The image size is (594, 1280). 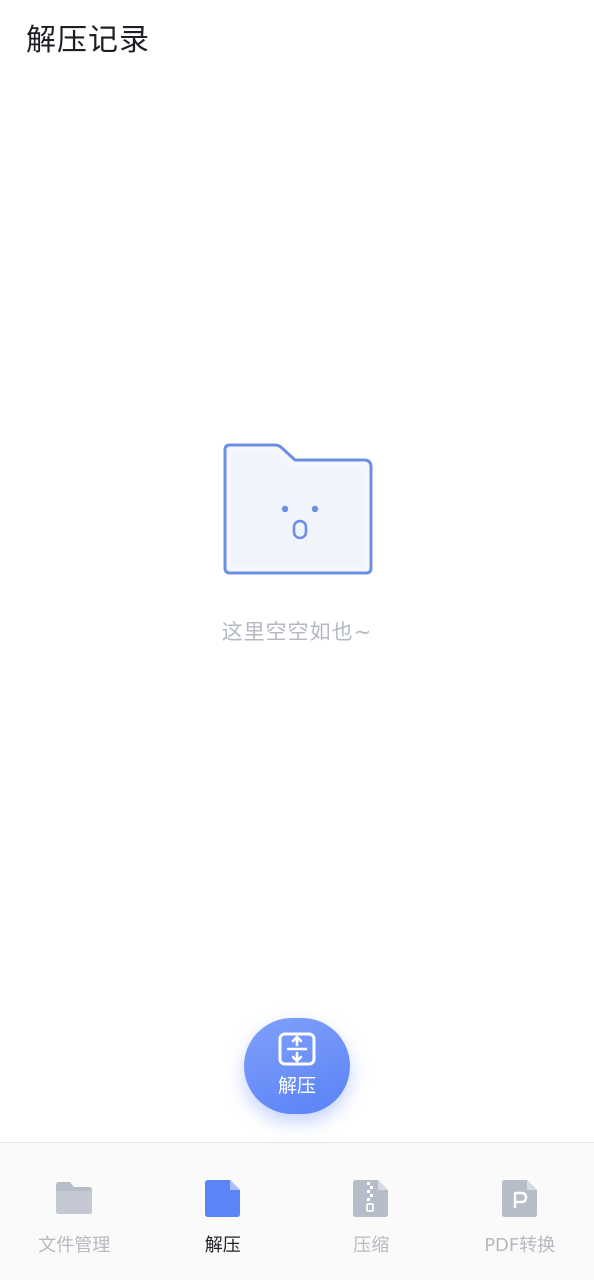 What do you see at coordinates (74, 1245) in the screenshot?
I see `tab-label-file-manager: 文件管理` at bounding box center [74, 1245].